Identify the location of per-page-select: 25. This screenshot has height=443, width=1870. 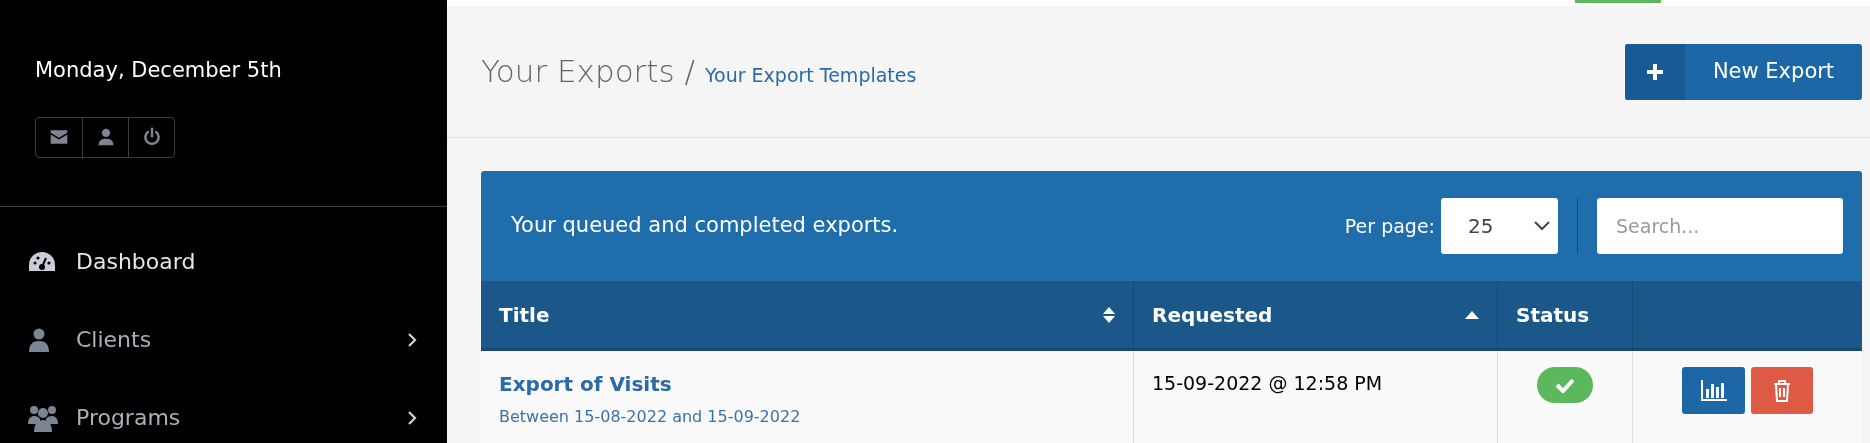
(1499, 226).